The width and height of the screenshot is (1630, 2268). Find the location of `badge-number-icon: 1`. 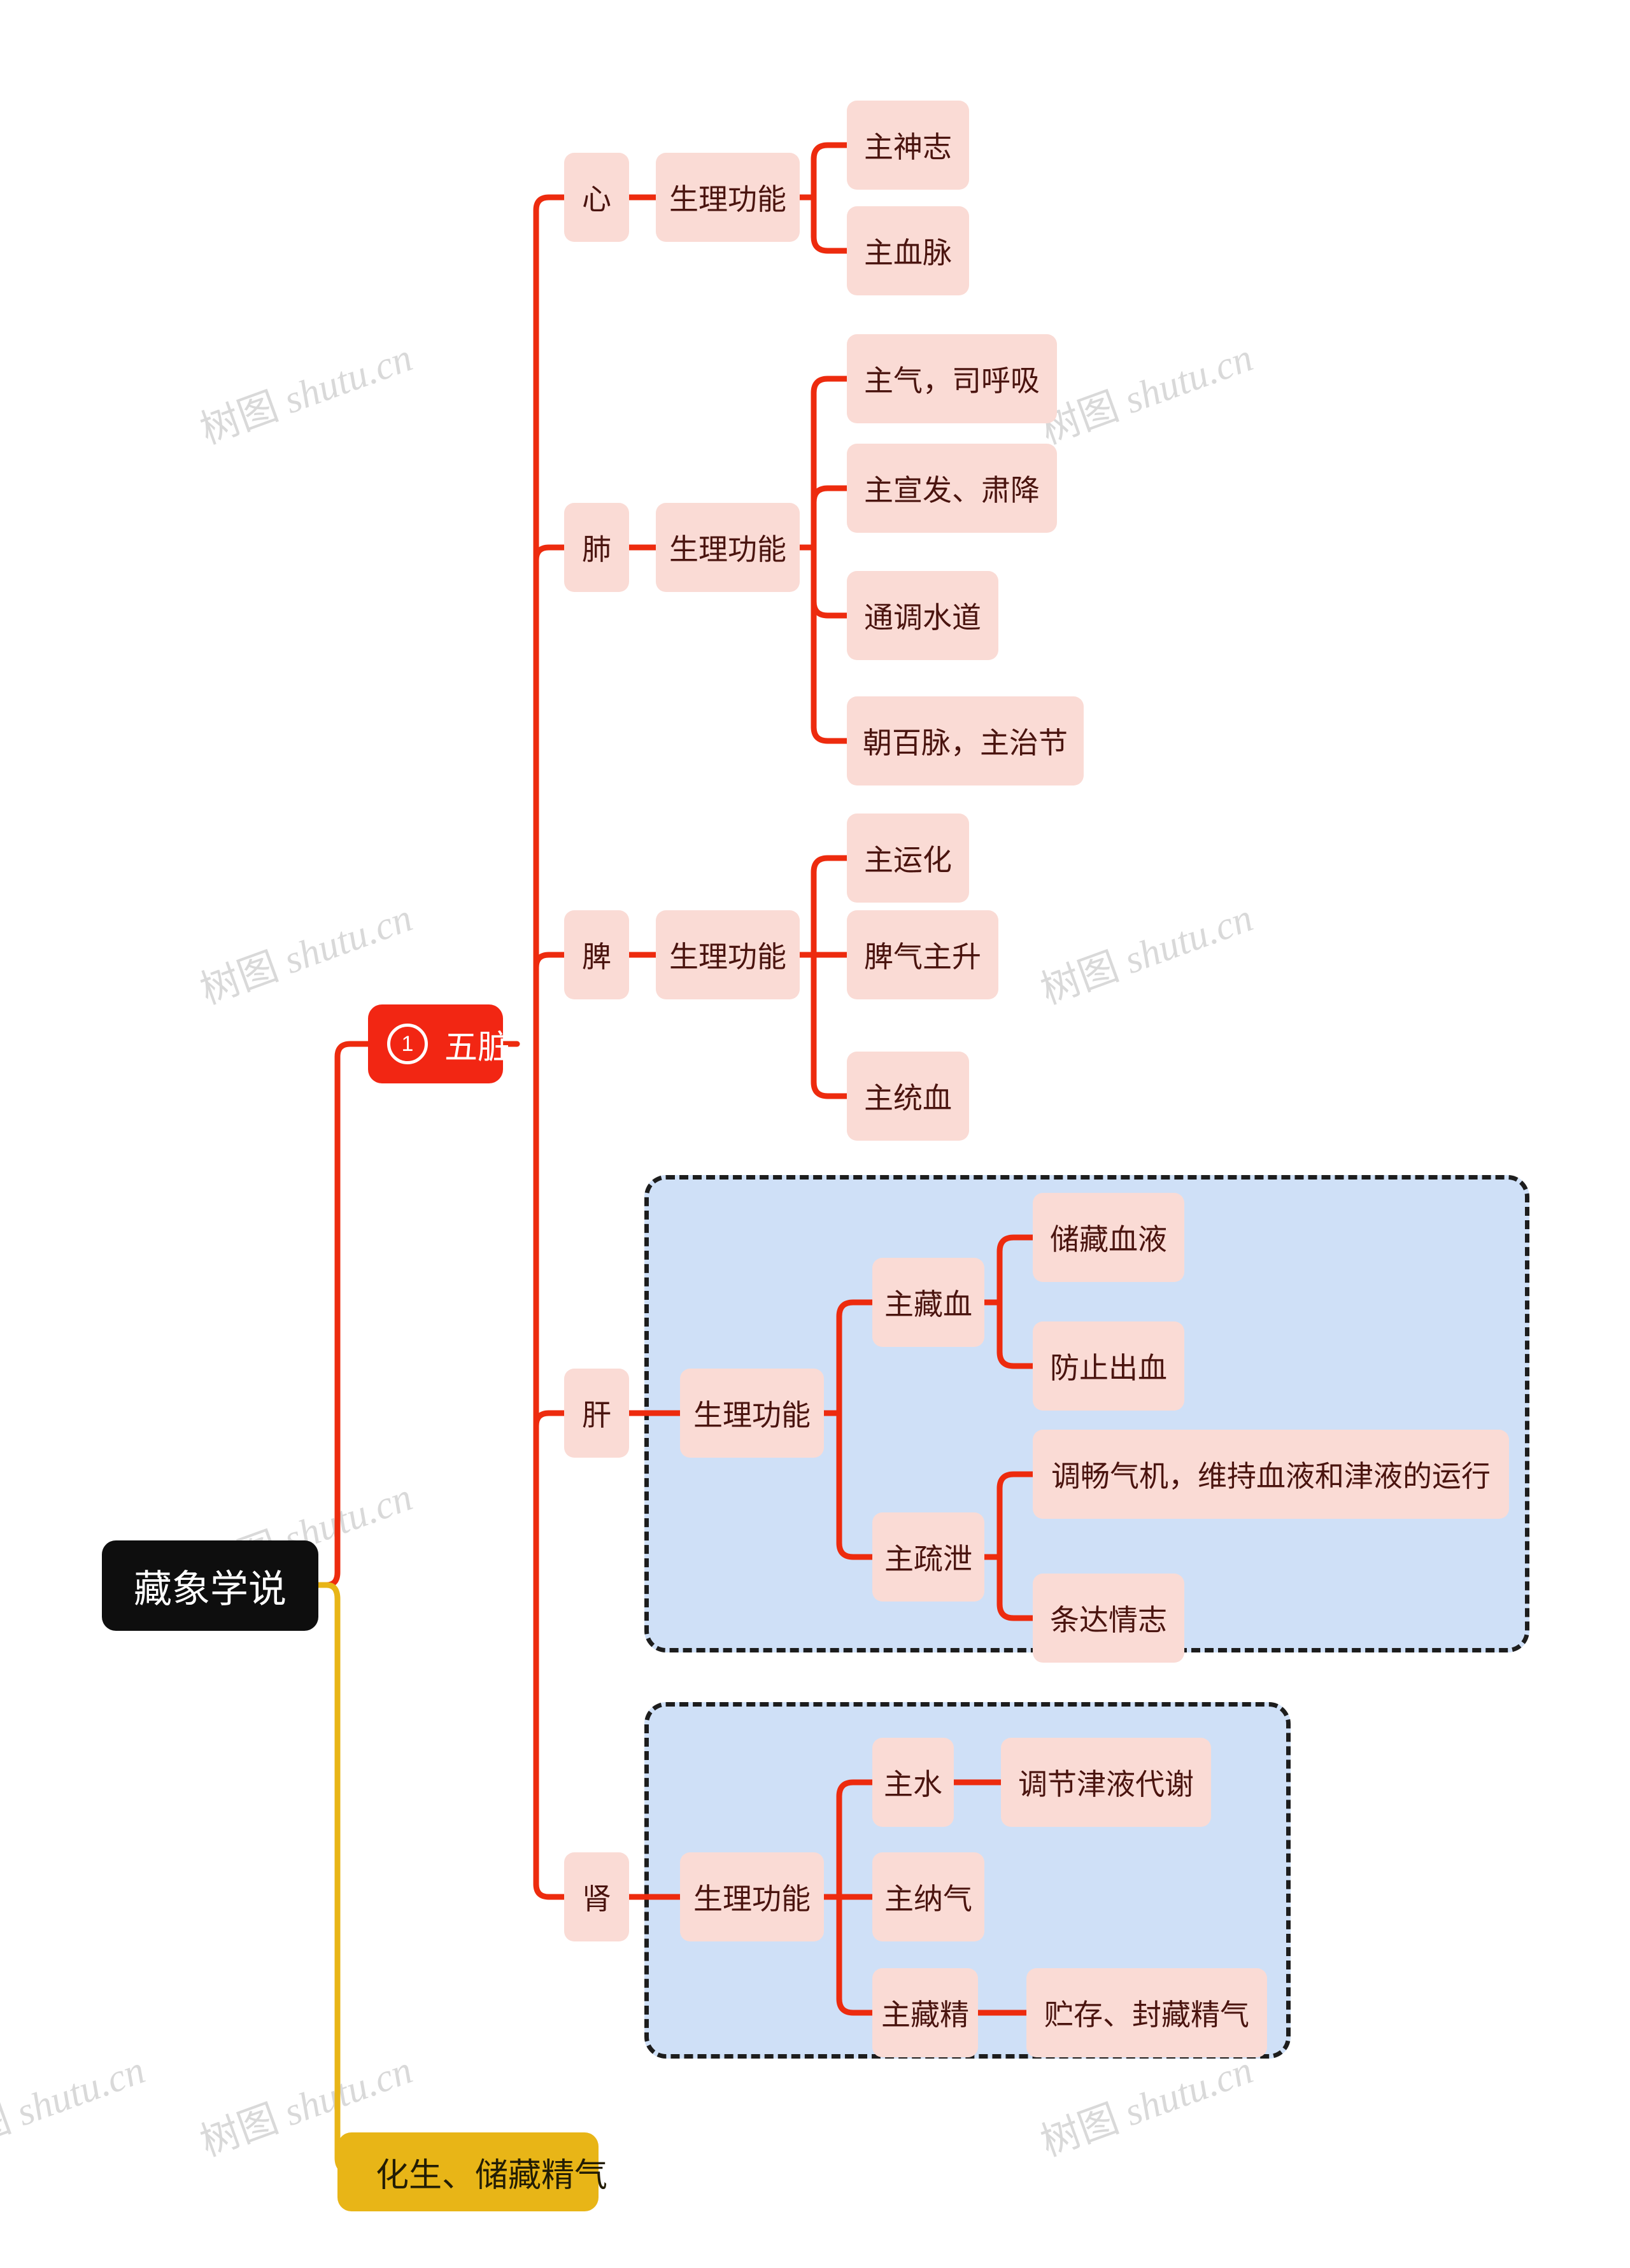

badge-number-icon: 1 is located at coordinates (407, 1044).